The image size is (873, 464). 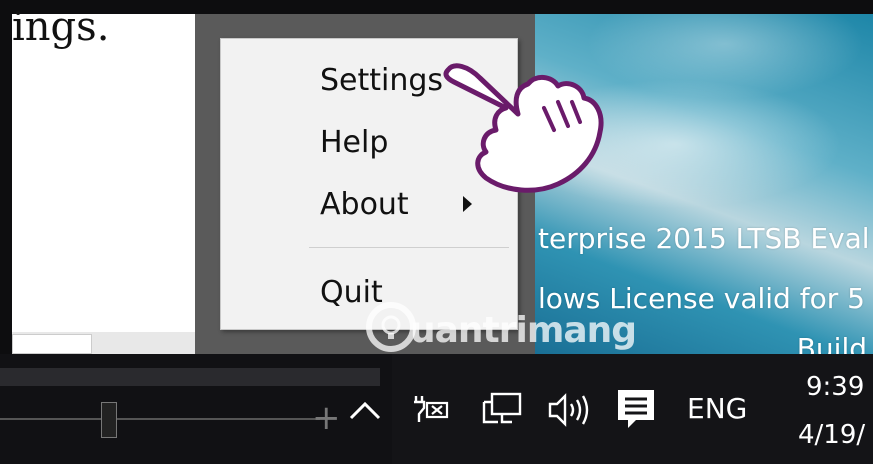 What do you see at coordinates (326, 418) in the screenshot?
I see `zoom-in-icon: +` at bounding box center [326, 418].